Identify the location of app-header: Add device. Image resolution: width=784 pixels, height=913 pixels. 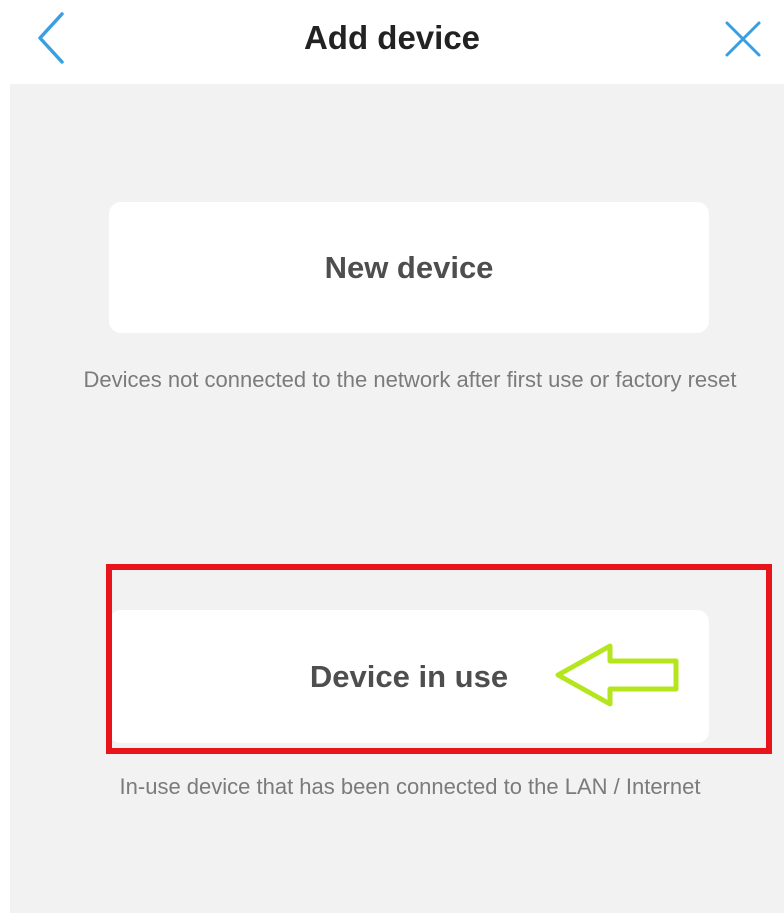
(392, 42).